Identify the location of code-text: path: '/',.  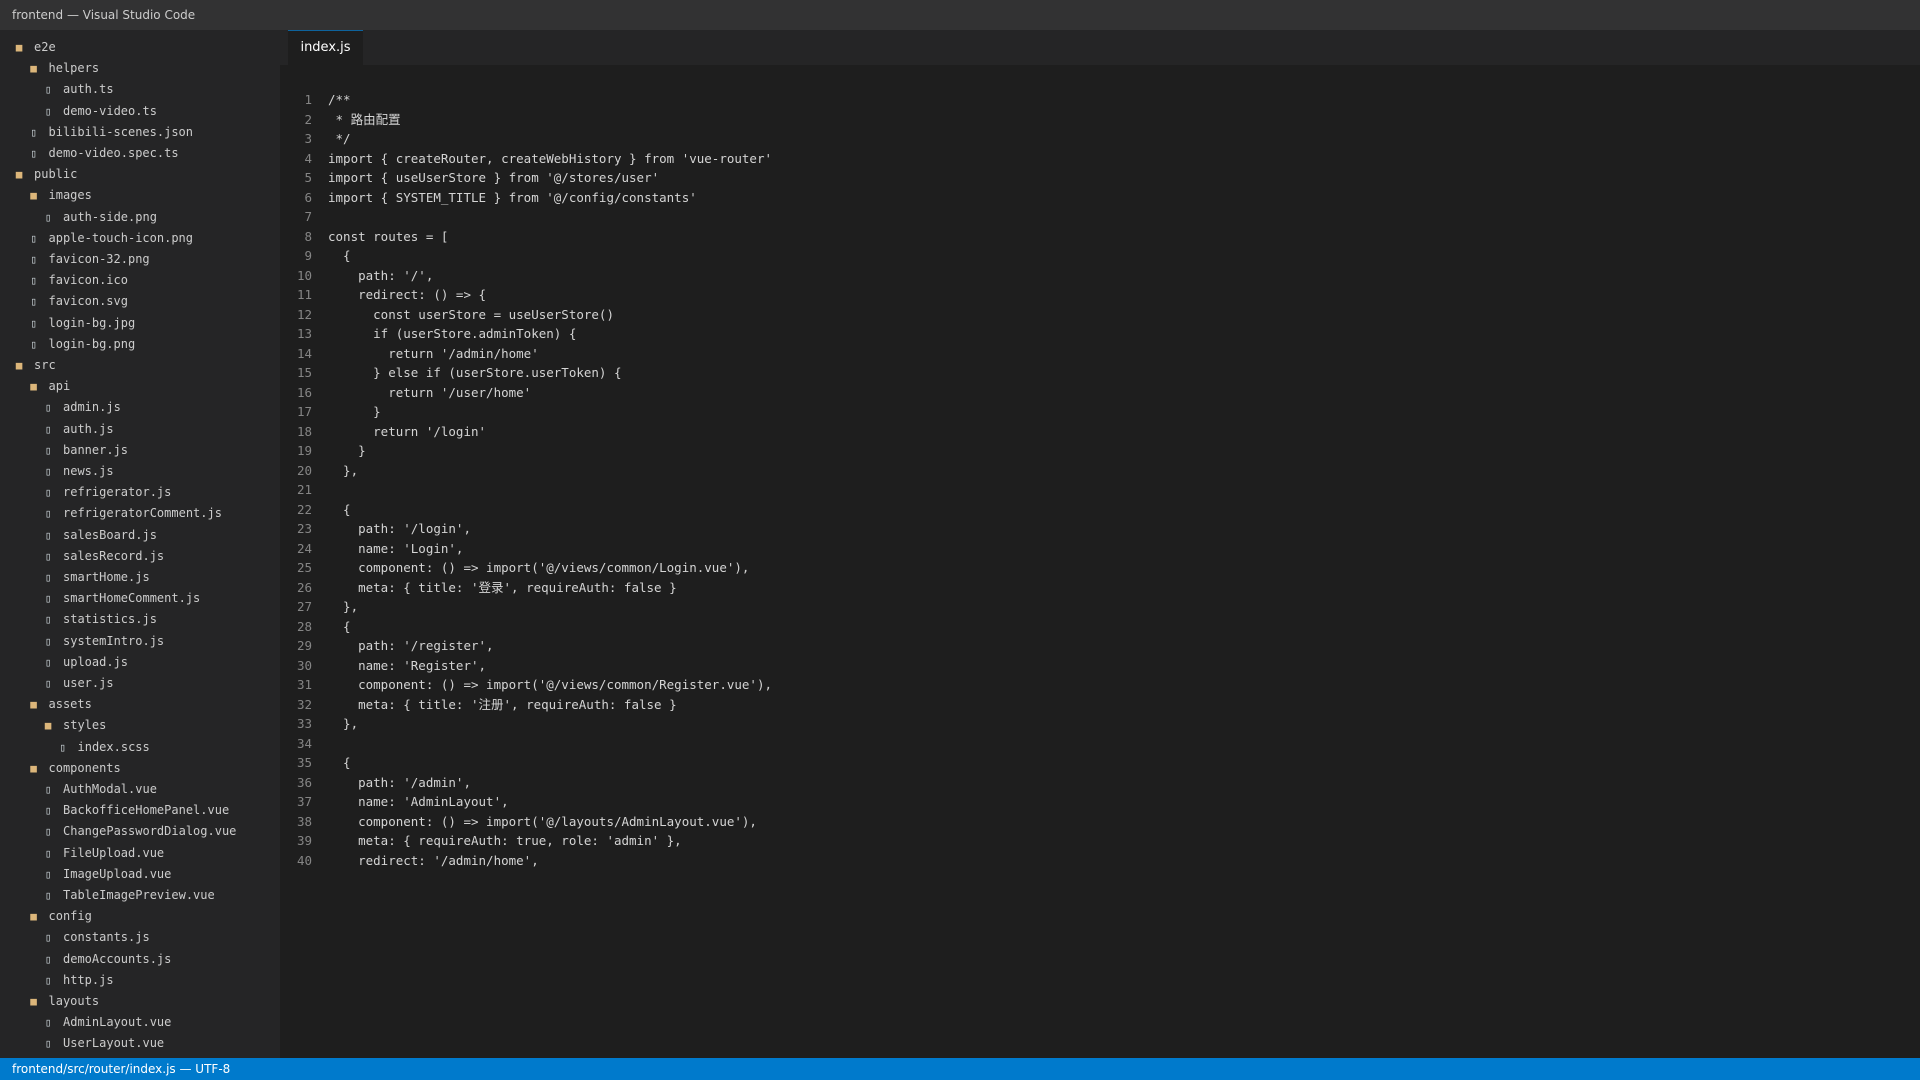
(381, 275).